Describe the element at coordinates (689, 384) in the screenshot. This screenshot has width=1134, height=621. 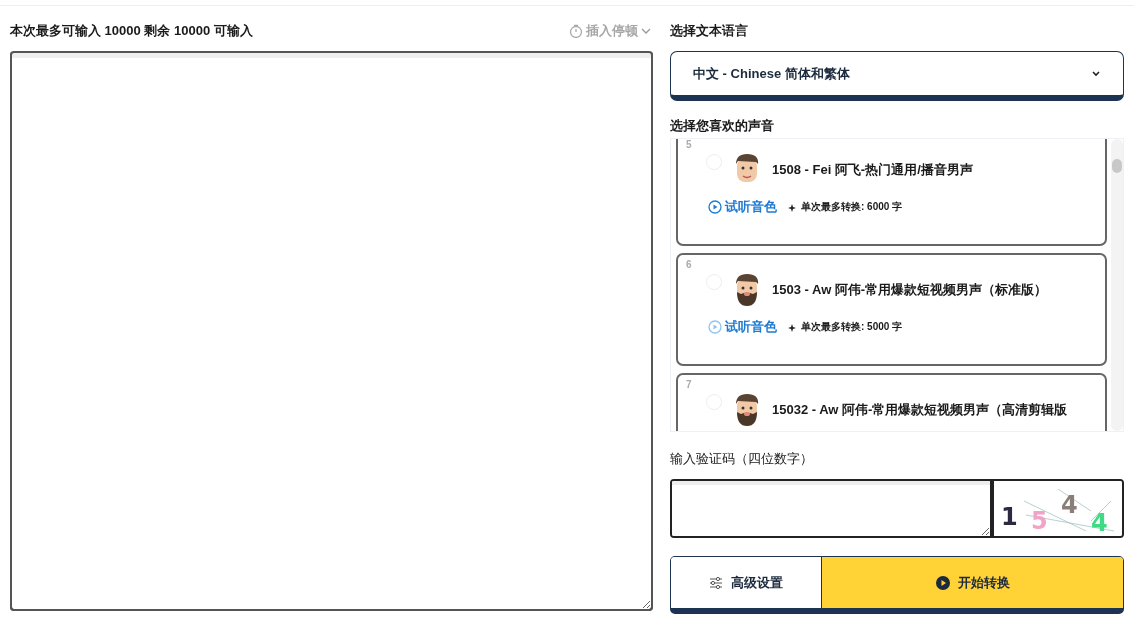
I see `voice-index: 7` at that location.